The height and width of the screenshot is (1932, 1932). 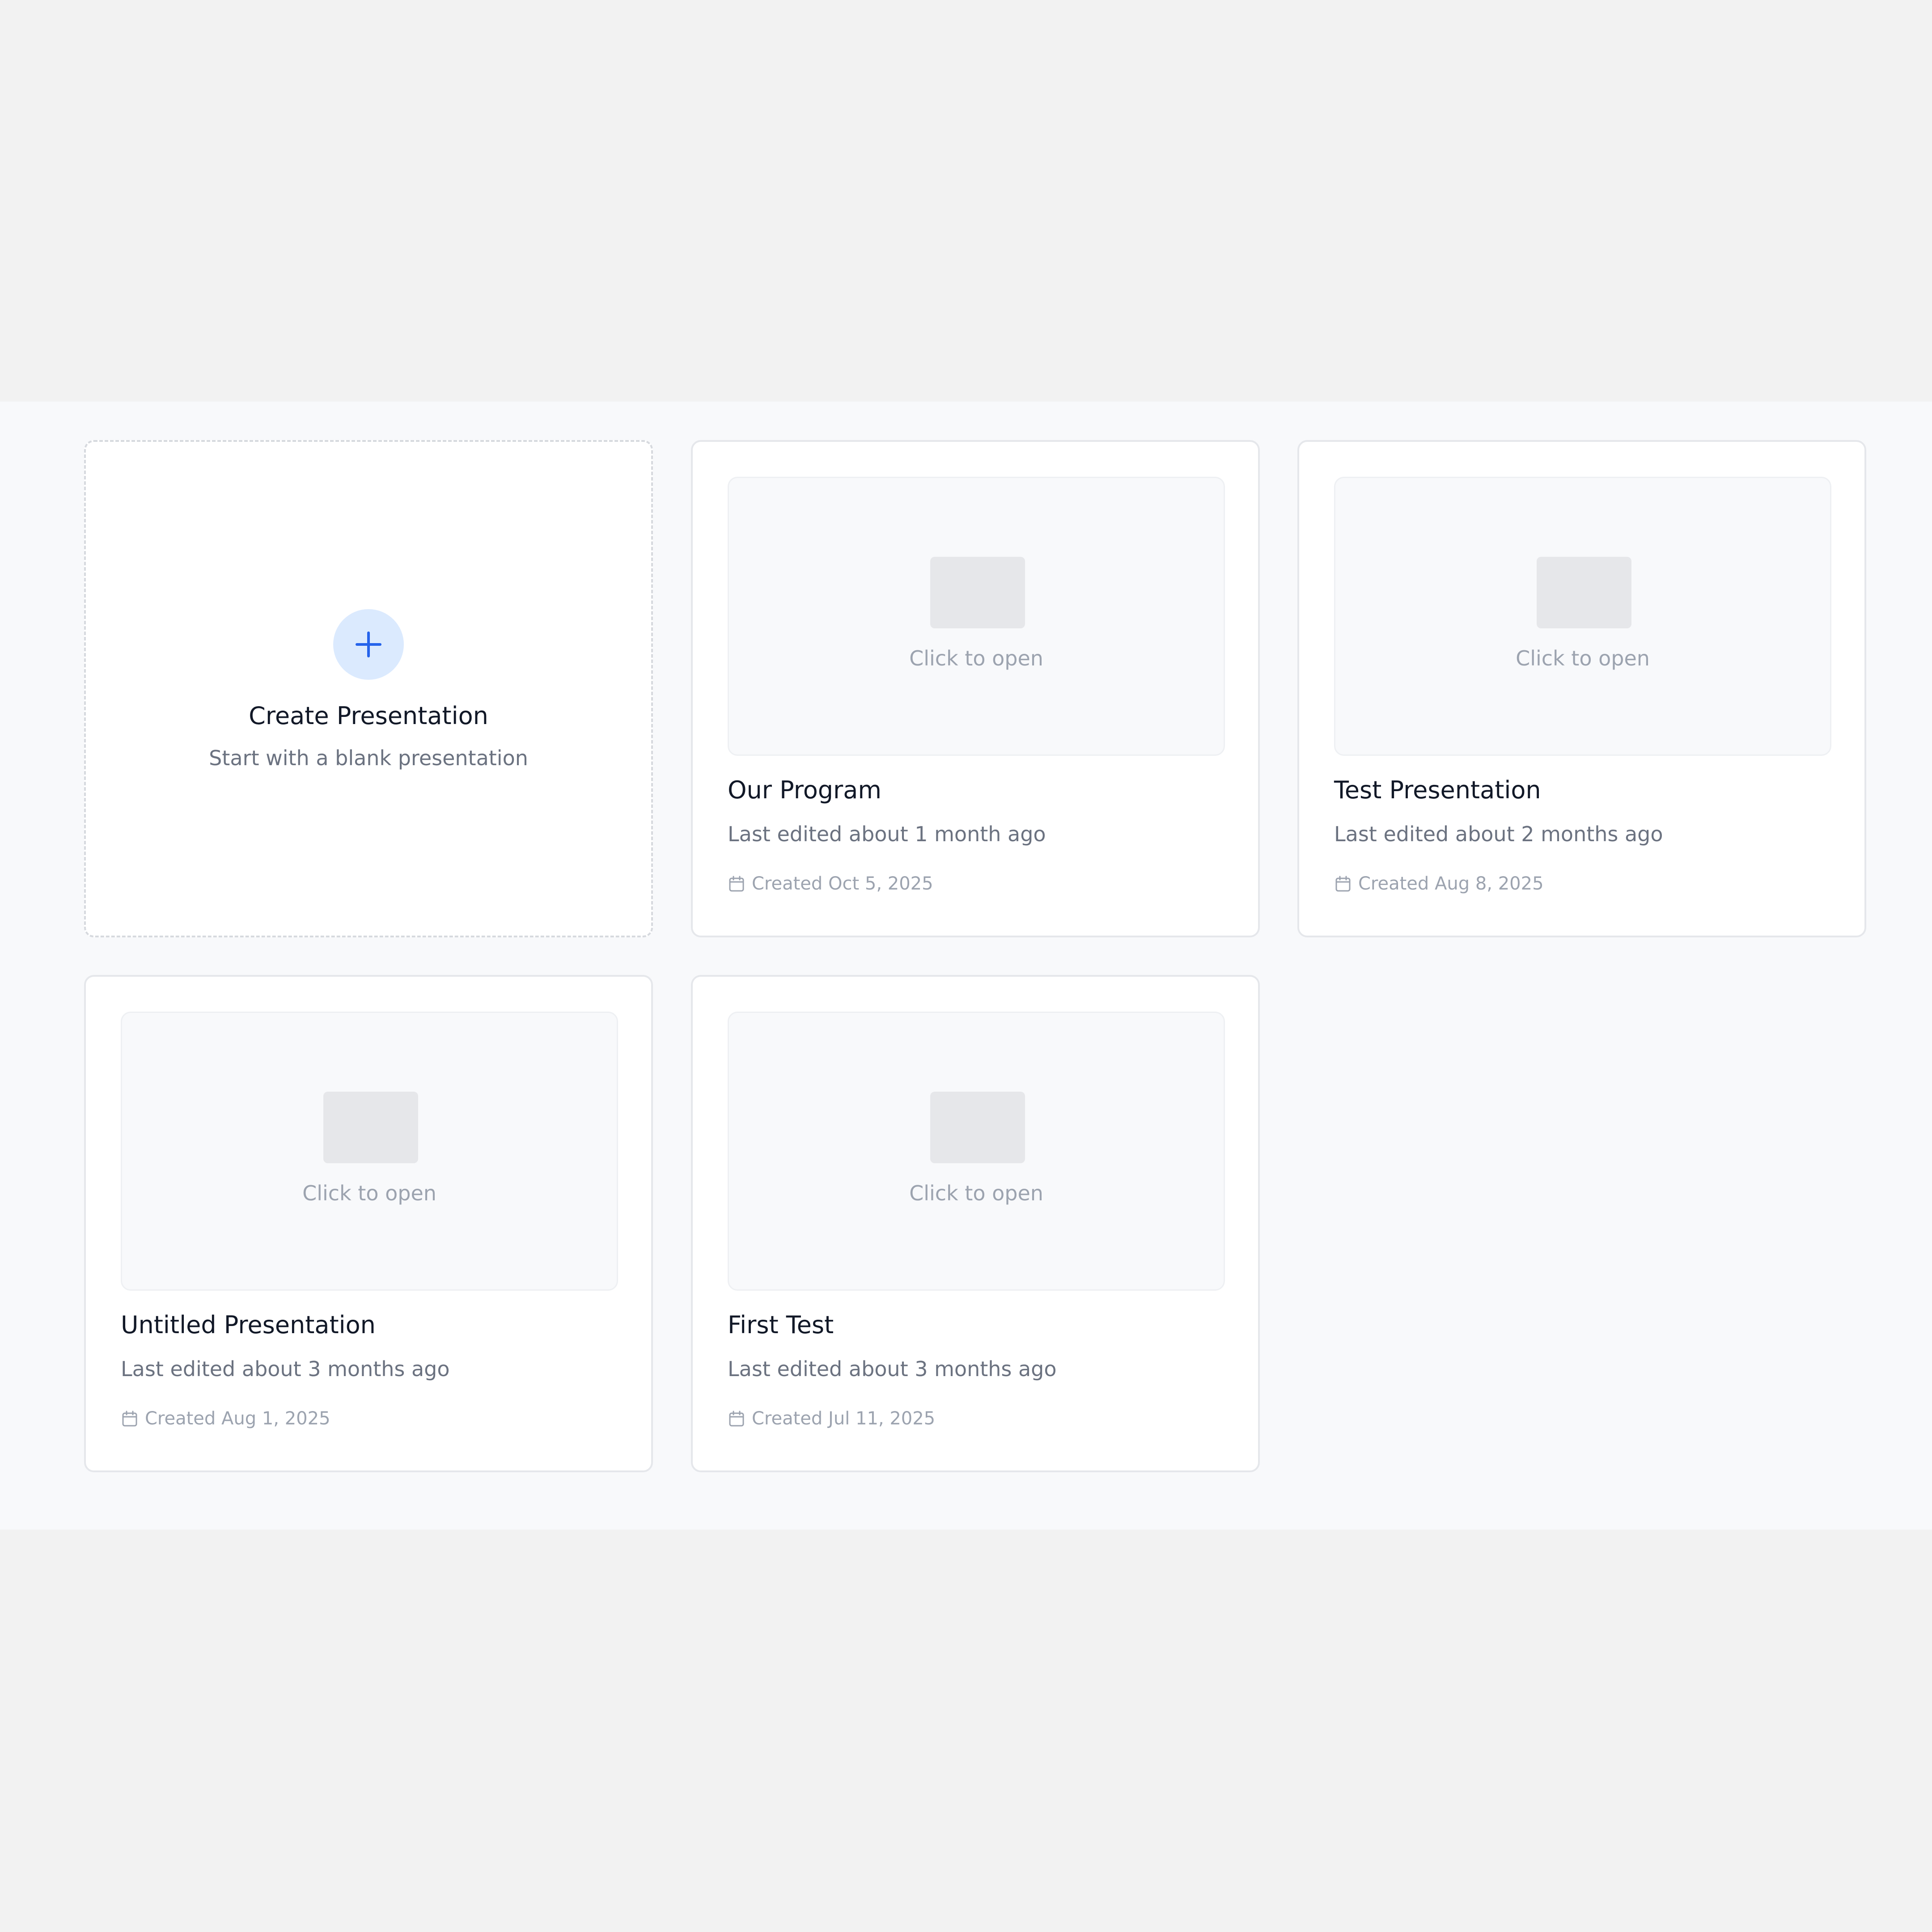 What do you see at coordinates (368, 716) in the screenshot?
I see `create-presentation-title: Create Presentation` at bounding box center [368, 716].